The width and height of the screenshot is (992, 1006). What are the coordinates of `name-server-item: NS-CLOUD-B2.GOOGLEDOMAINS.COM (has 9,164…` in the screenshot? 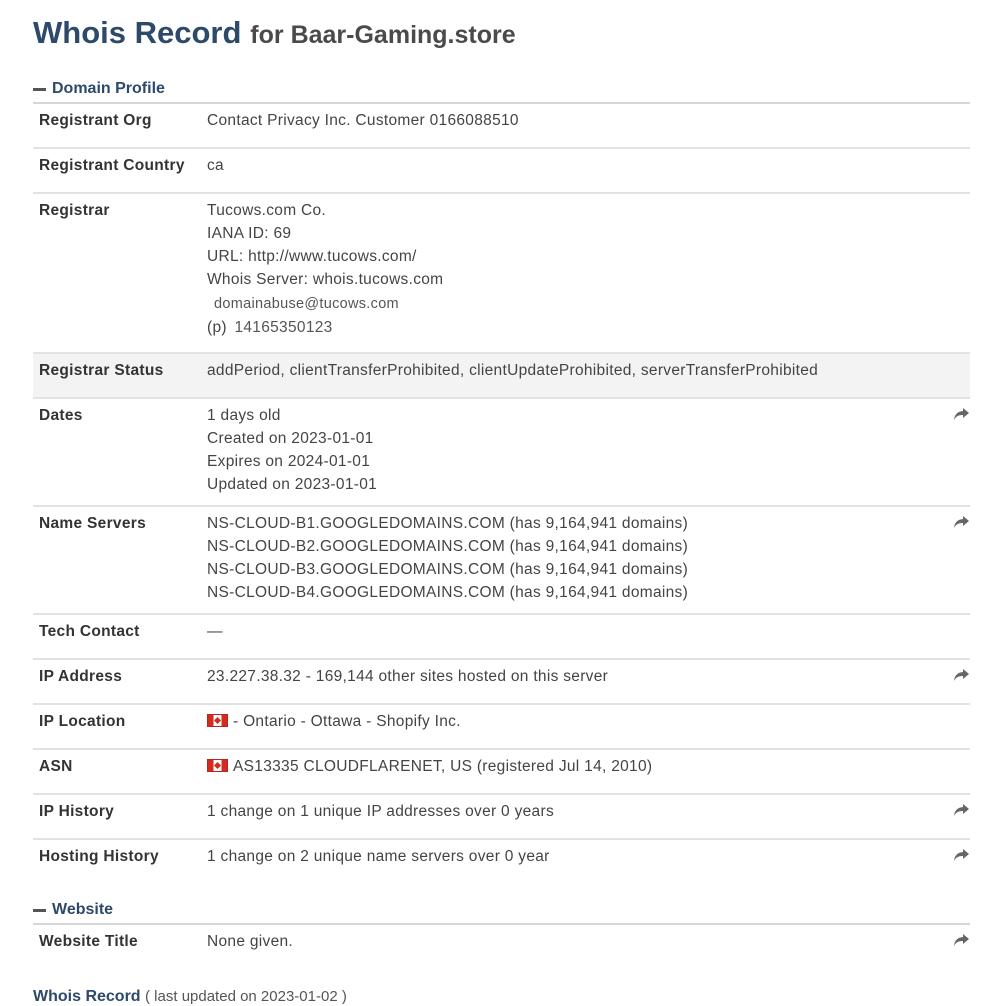 It's located at (448, 546).